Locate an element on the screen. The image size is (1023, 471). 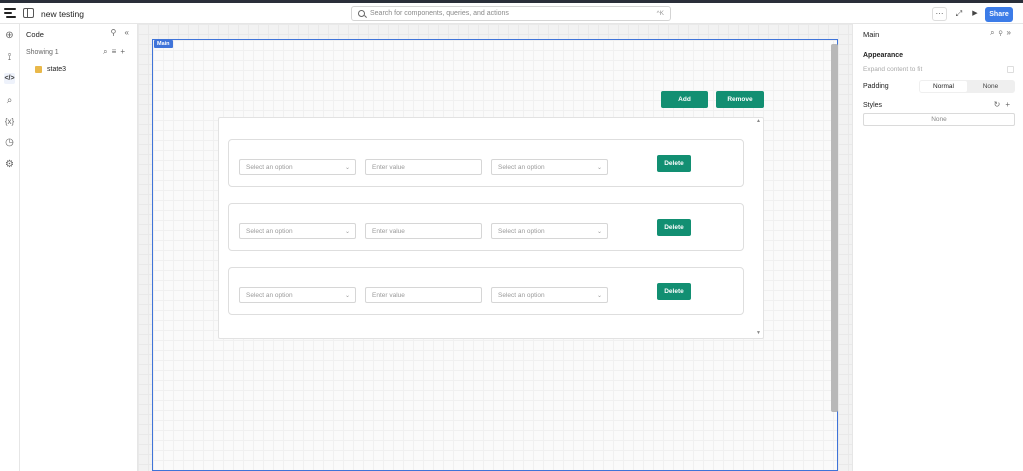
canvas-scrollbar is located at coordinates (834, 228).